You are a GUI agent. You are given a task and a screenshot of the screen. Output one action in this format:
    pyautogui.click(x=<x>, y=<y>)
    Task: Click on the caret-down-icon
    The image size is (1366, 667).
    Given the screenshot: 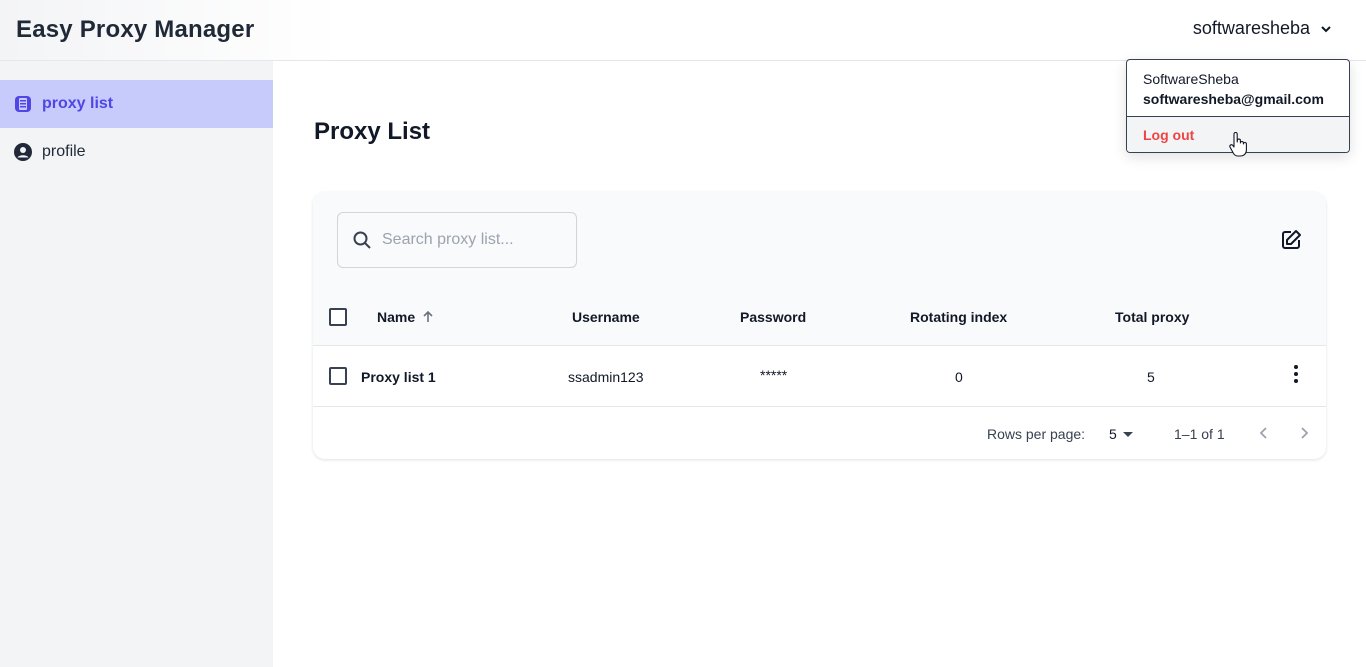 What is the action you would take?
    pyautogui.click(x=1127, y=434)
    